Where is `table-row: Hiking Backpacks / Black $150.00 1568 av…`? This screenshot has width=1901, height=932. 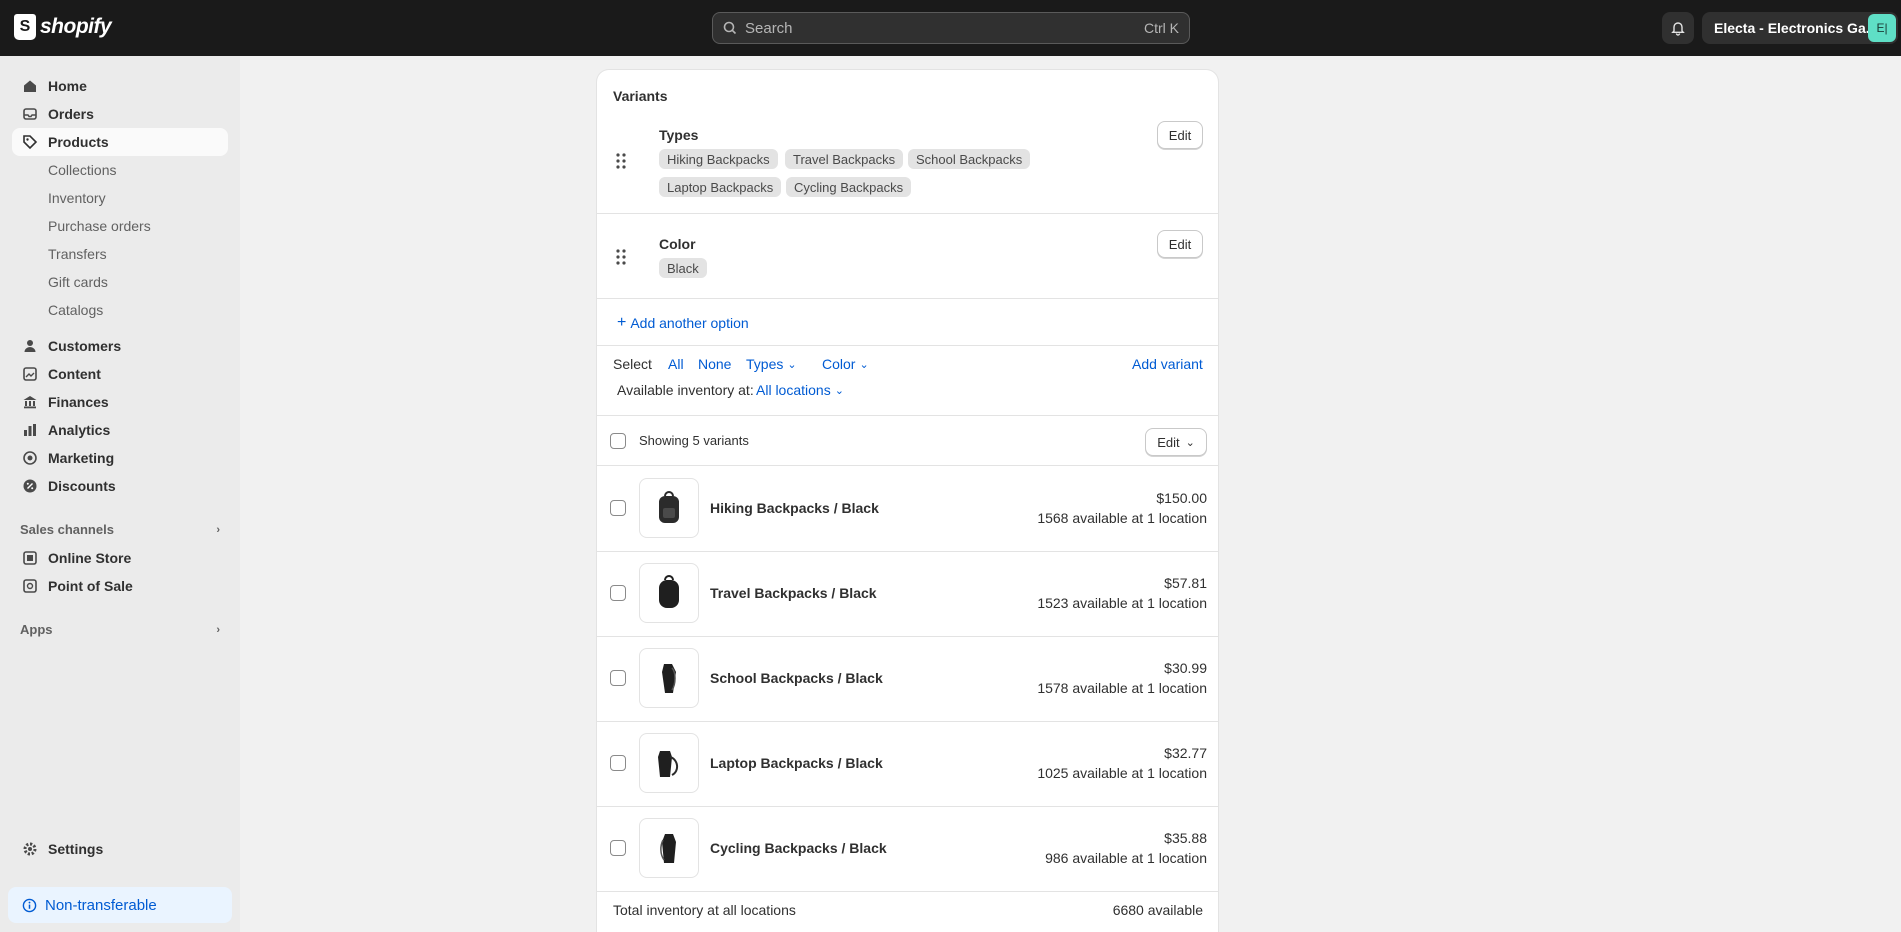 table-row: Hiking Backpacks / Black $150.00 1568 av… is located at coordinates (907, 508).